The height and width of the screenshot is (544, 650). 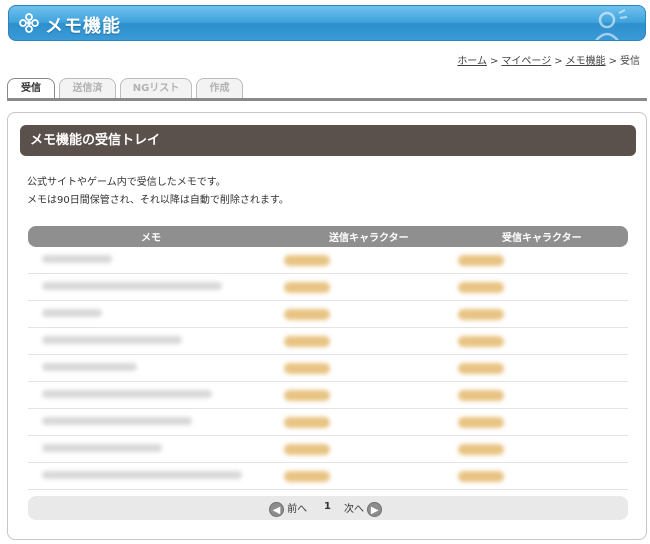 What do you see at coordinates (328, 236) in the screenshot?
I see `table-header: メモ 送信キャラクター 受信キャラクター` at bounding box center [328, 236].